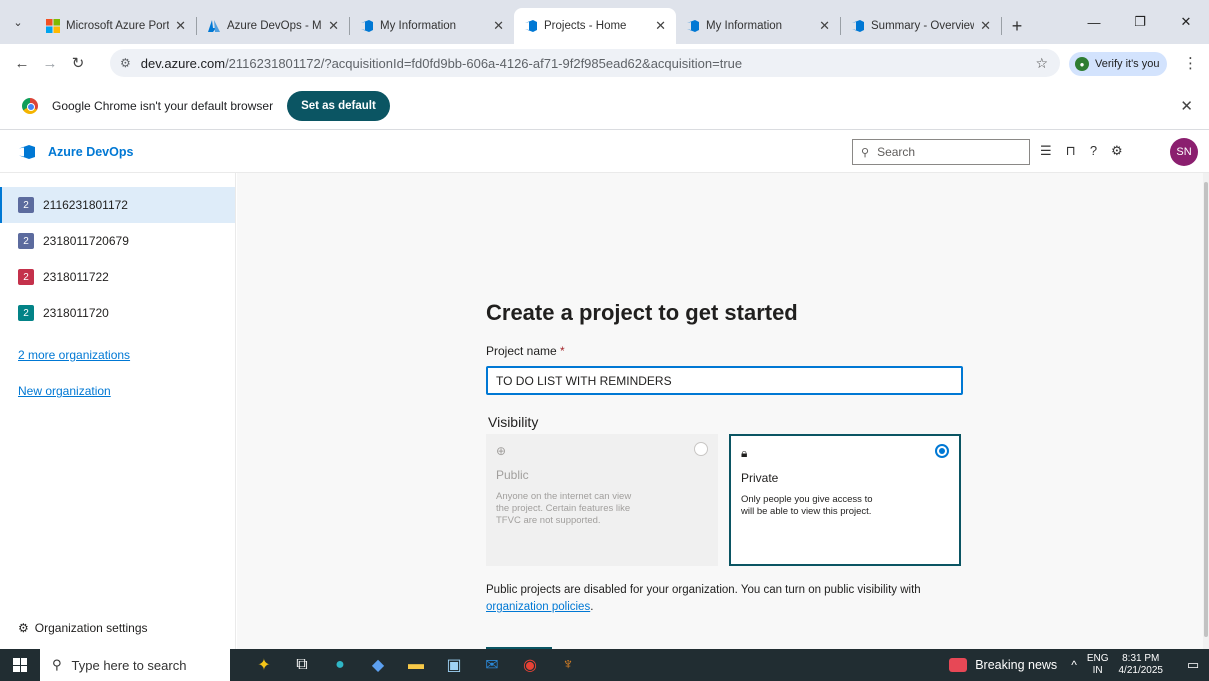 This screenshot has width=1209, height=681. I want to click on chevron-up-icon: ^, so click(1074, 665).